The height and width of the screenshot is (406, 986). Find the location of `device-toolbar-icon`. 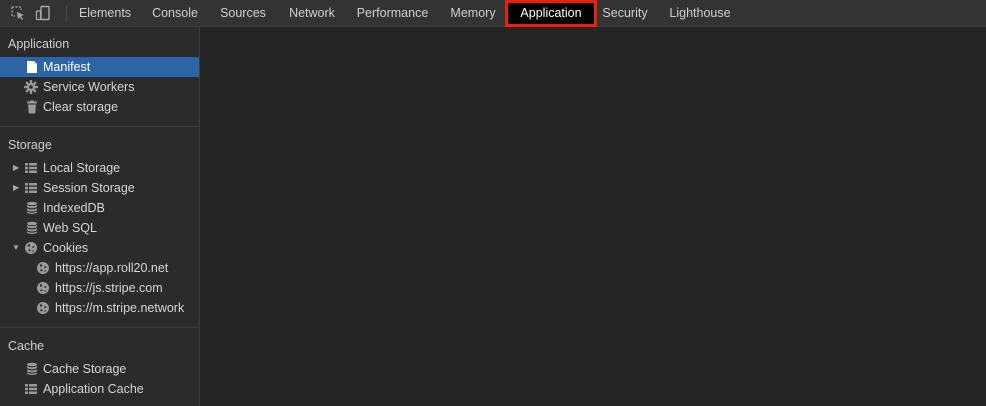

device-toolbar-icon is located at coordinates (43, 13).